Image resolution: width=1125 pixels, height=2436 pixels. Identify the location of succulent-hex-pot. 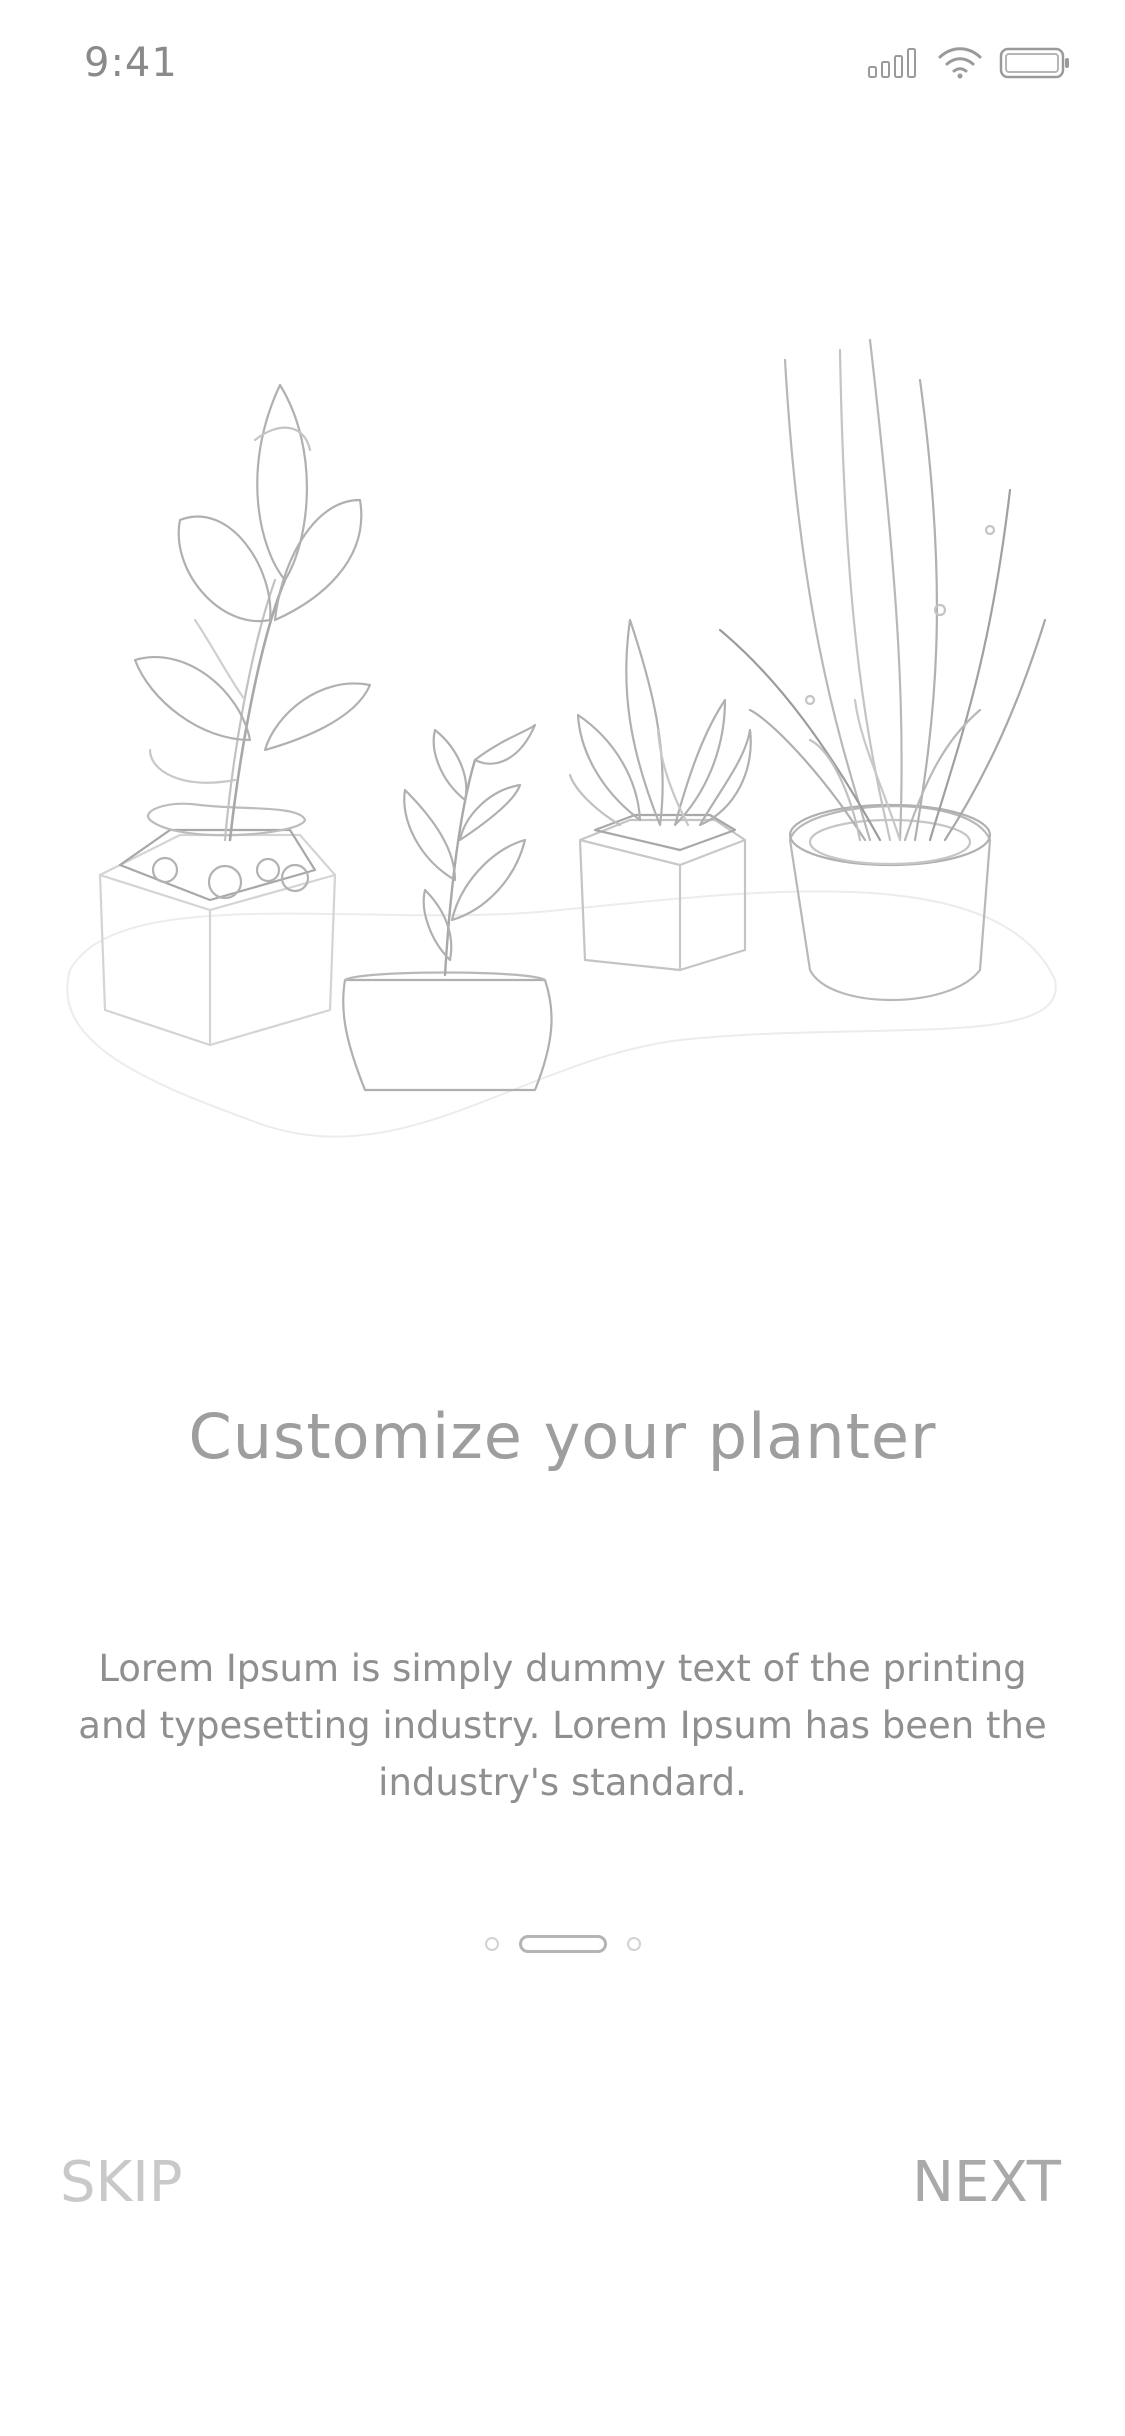
(660, 795).